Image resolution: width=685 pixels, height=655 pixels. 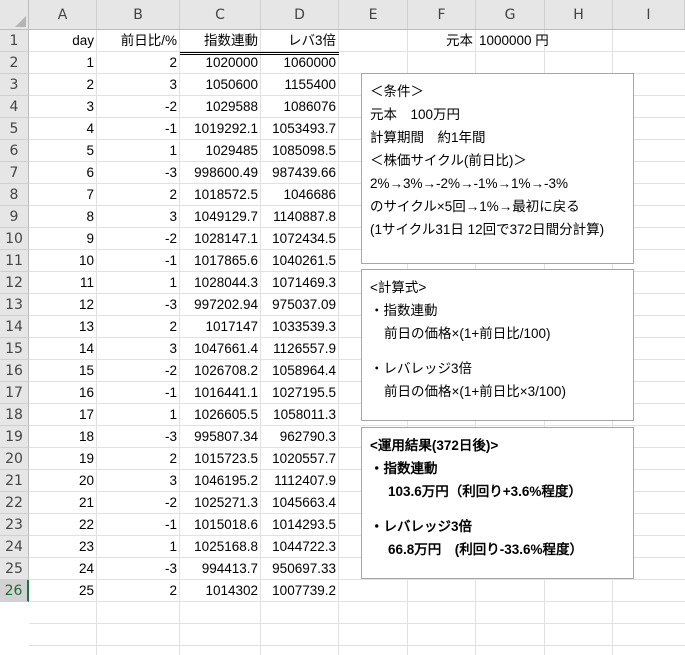 I want to click on cell-leverage-value: 1085098.5, so click(x=300, y=151).